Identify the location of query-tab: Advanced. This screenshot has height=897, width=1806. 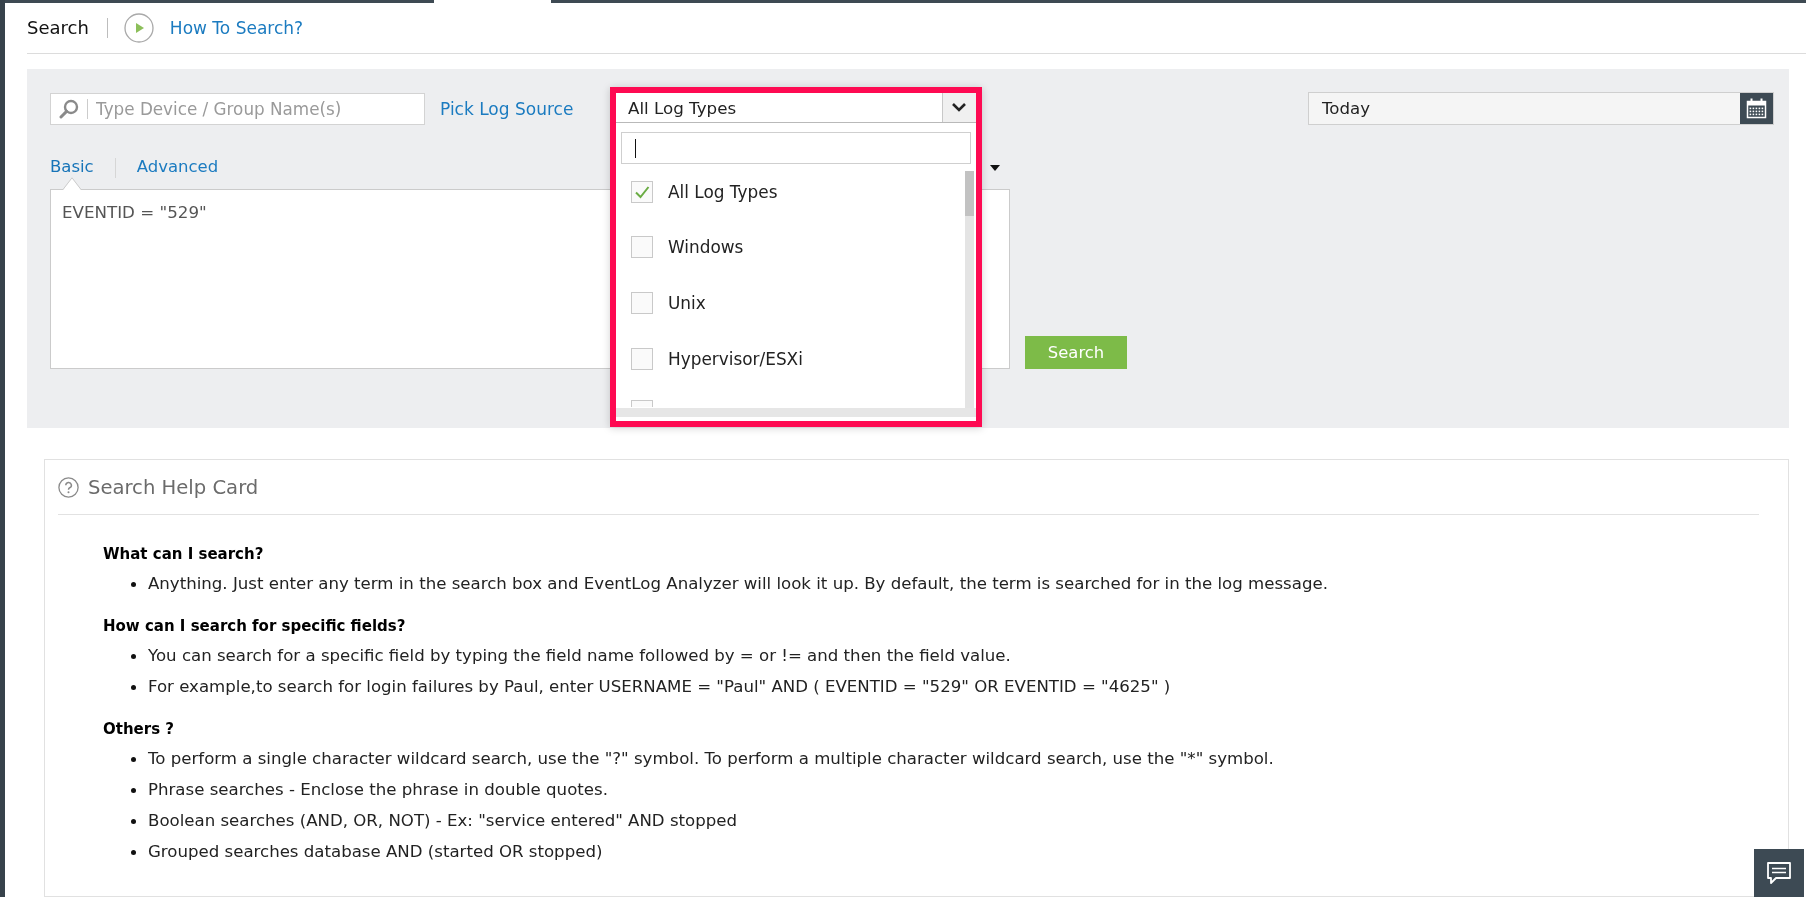
(177, 173).